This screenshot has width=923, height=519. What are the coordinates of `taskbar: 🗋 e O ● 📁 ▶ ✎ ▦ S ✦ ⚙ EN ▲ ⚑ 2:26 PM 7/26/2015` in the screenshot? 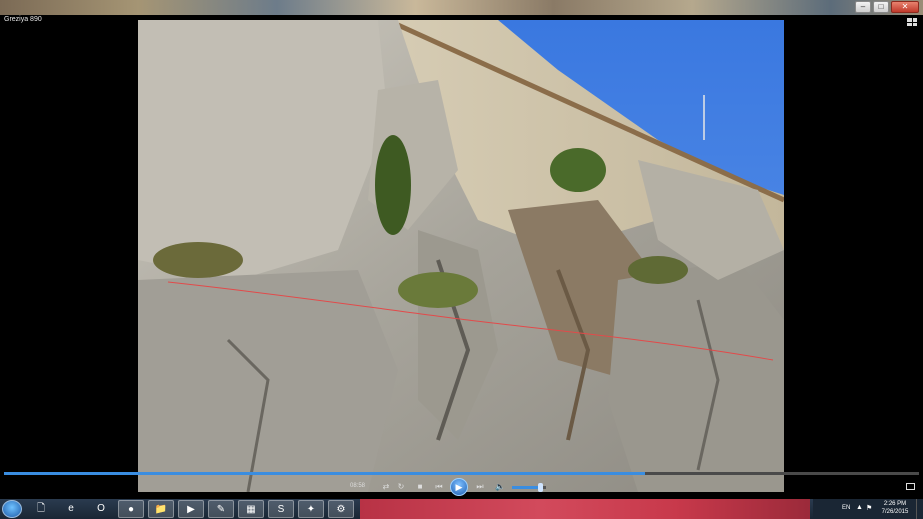 It's located at (461, 509).